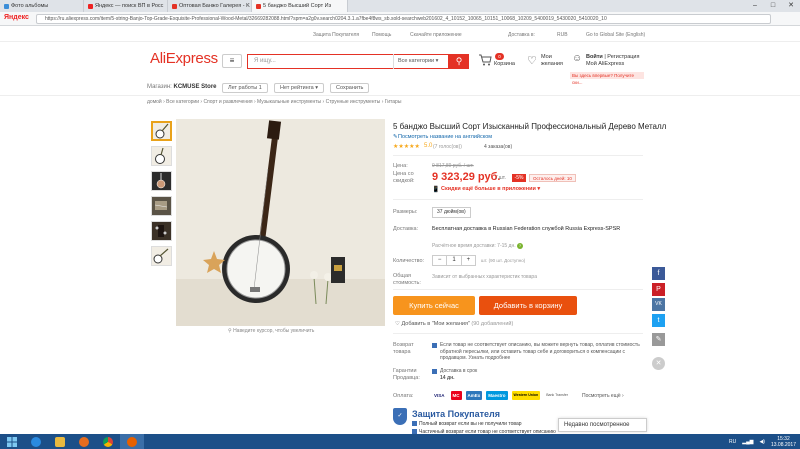 This screenshot has width=800, height=449. What do you see at coordinates (210, 6) in the screenshot?
I see `tab-banjo-gallery: Оптовая Банжо Галерея - K` at bounding box center [210, 6].